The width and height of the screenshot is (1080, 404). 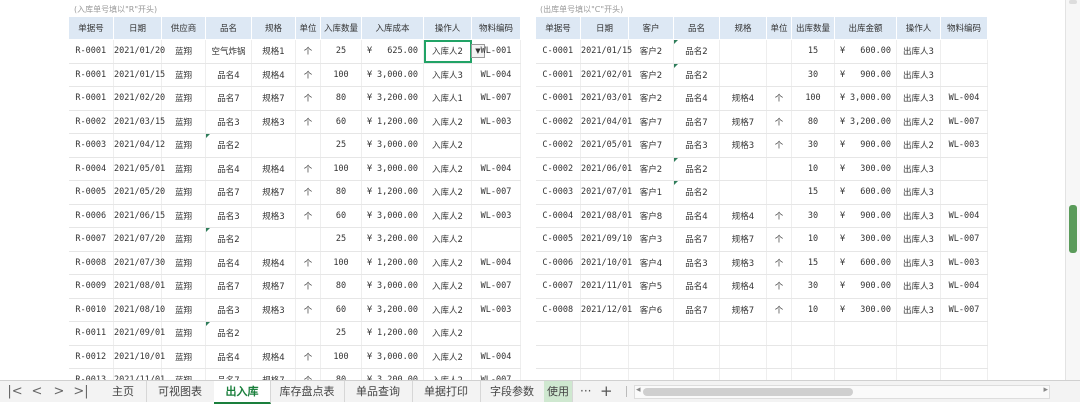 I want to click on inbound-cell-date: 2021/07/30, so click(x=139, y=263).